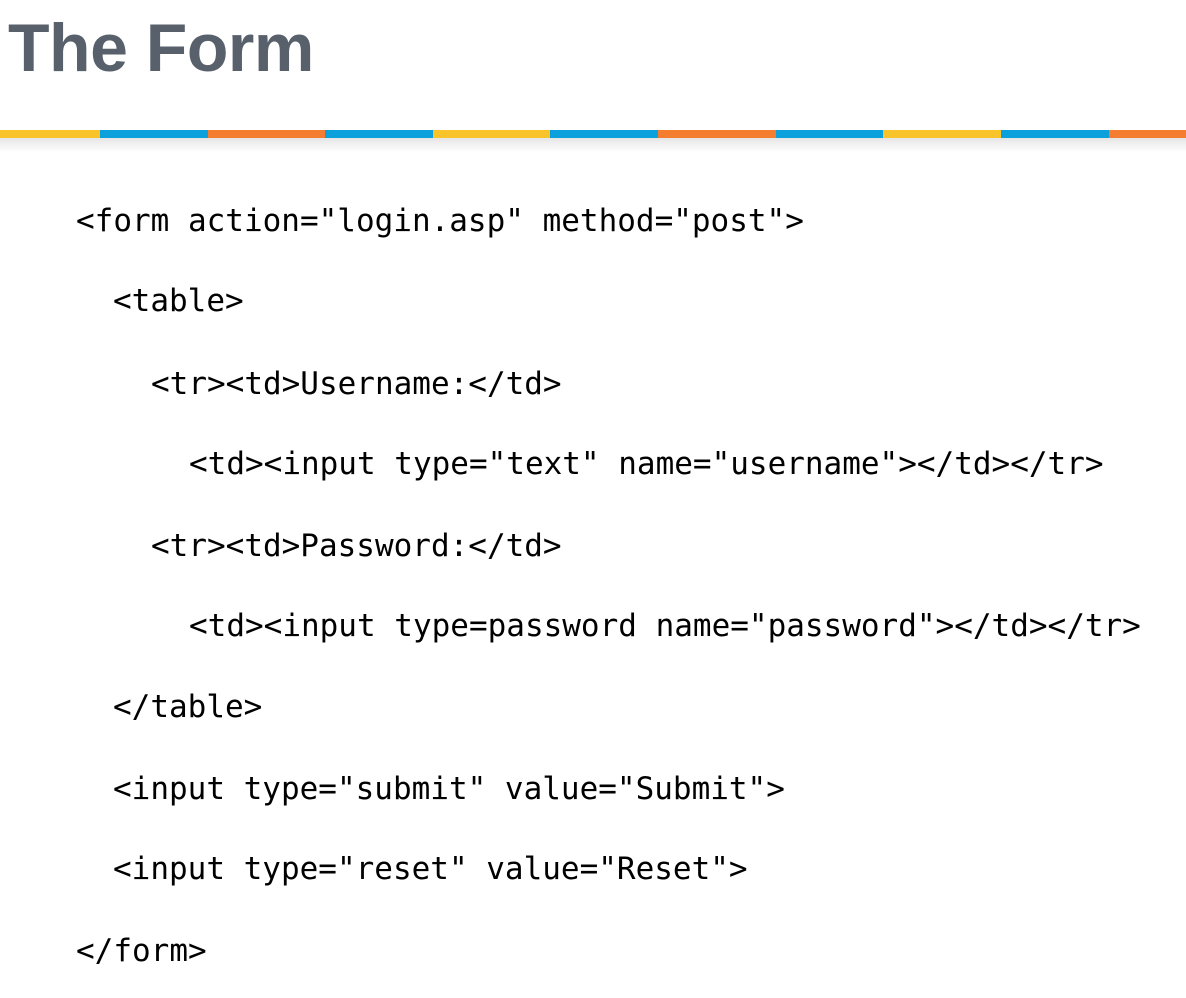 Image resolution: width=1186 pixels, height=998 pixels. I want to click on stripe-shadow, so click(593, 145).